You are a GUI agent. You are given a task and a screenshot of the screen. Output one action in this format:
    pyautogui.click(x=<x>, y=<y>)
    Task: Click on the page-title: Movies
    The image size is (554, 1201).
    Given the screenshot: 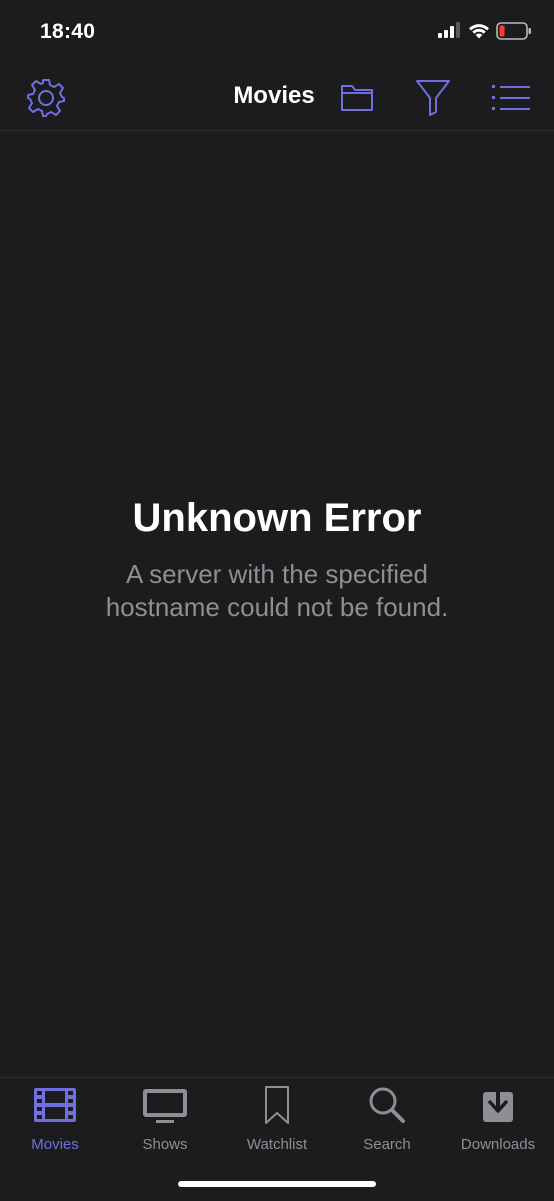 What is the action you would take?
    pyautogui.click(x=274, y=95)
    